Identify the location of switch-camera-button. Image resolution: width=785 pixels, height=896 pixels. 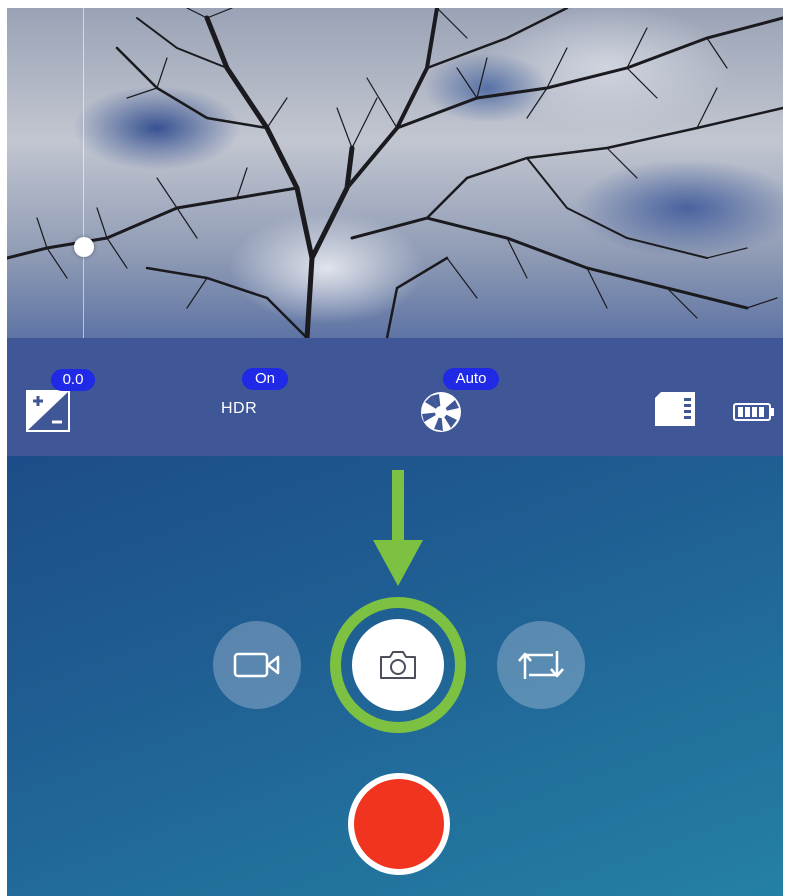
(541, 665).